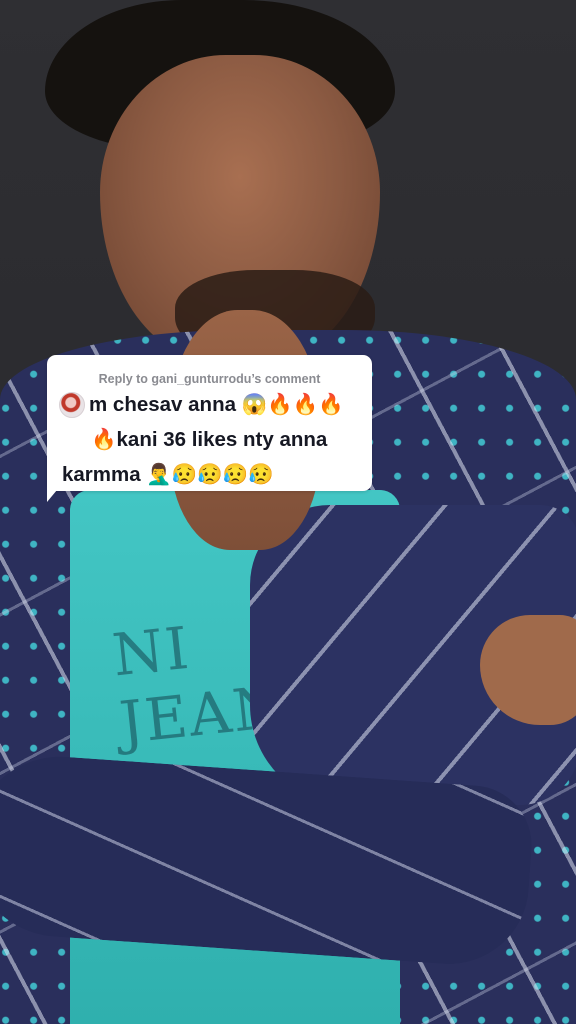 This screenshot has width=576, height=1024. What do you see at coordinates (72, 405) in the screenshot?
I see `commenter-avatar` at bounding box center [72, 405].